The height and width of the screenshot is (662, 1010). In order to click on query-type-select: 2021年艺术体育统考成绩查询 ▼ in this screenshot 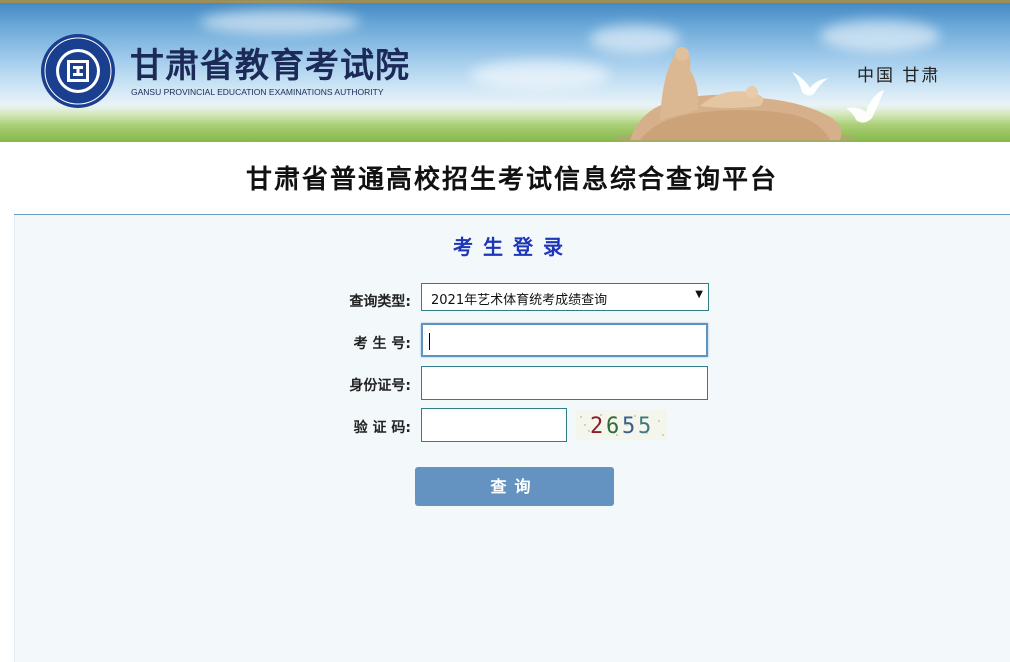, I will do `click(565, 297)`.